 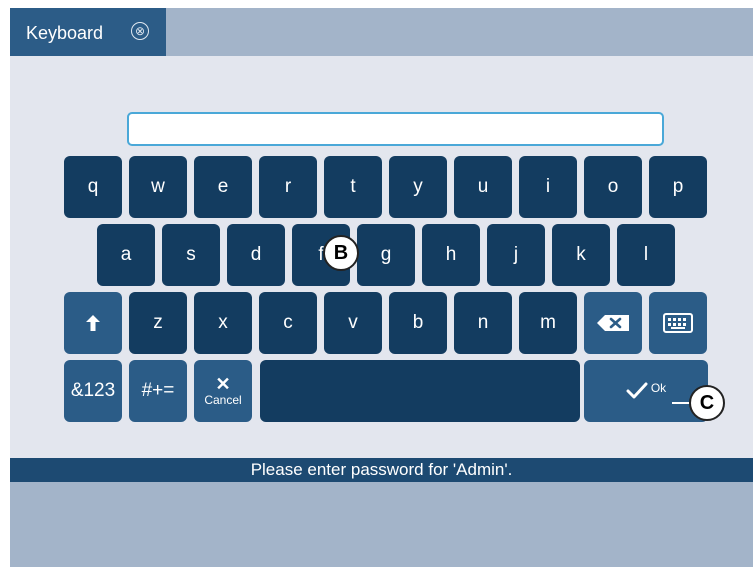 What do you see at coordinates (548, 187) in the screenshot?
I see `key-i: i` at bounding box center [548, 187].